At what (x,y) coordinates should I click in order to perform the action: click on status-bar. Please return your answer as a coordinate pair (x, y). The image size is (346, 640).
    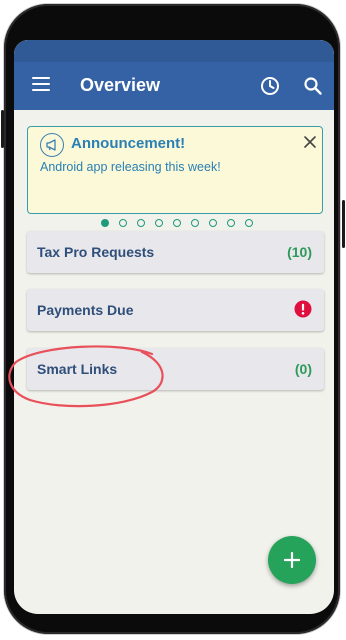
    Looking at the image, I should click on (174, 51).